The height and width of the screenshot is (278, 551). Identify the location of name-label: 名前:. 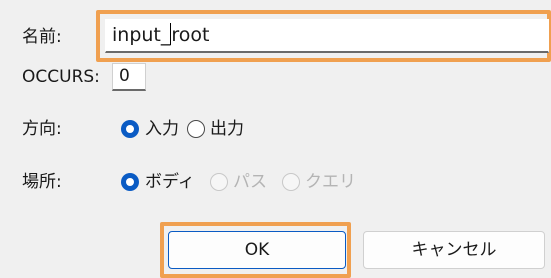
(42, 37).